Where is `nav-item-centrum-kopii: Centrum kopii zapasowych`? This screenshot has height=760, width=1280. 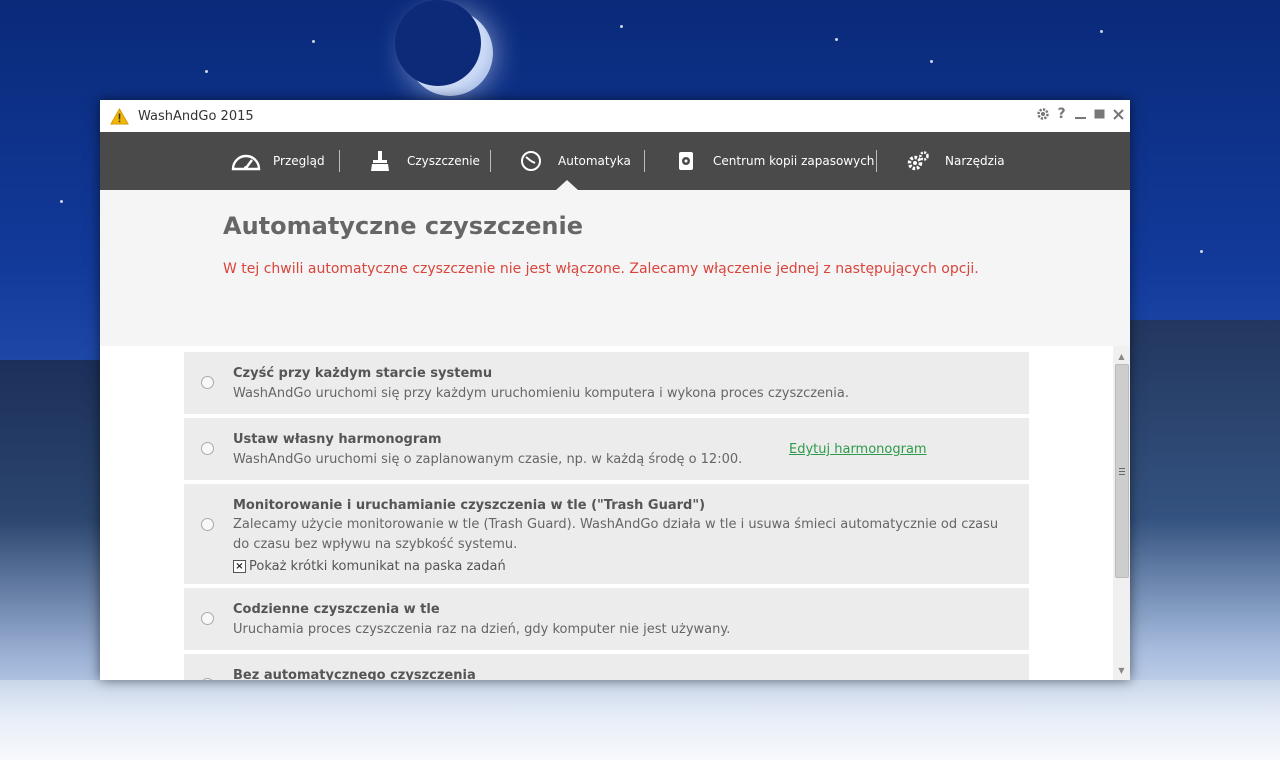
nav-item-centrum-kopii: Centrum kopii zapasowych is located at coordinates (772, 161).